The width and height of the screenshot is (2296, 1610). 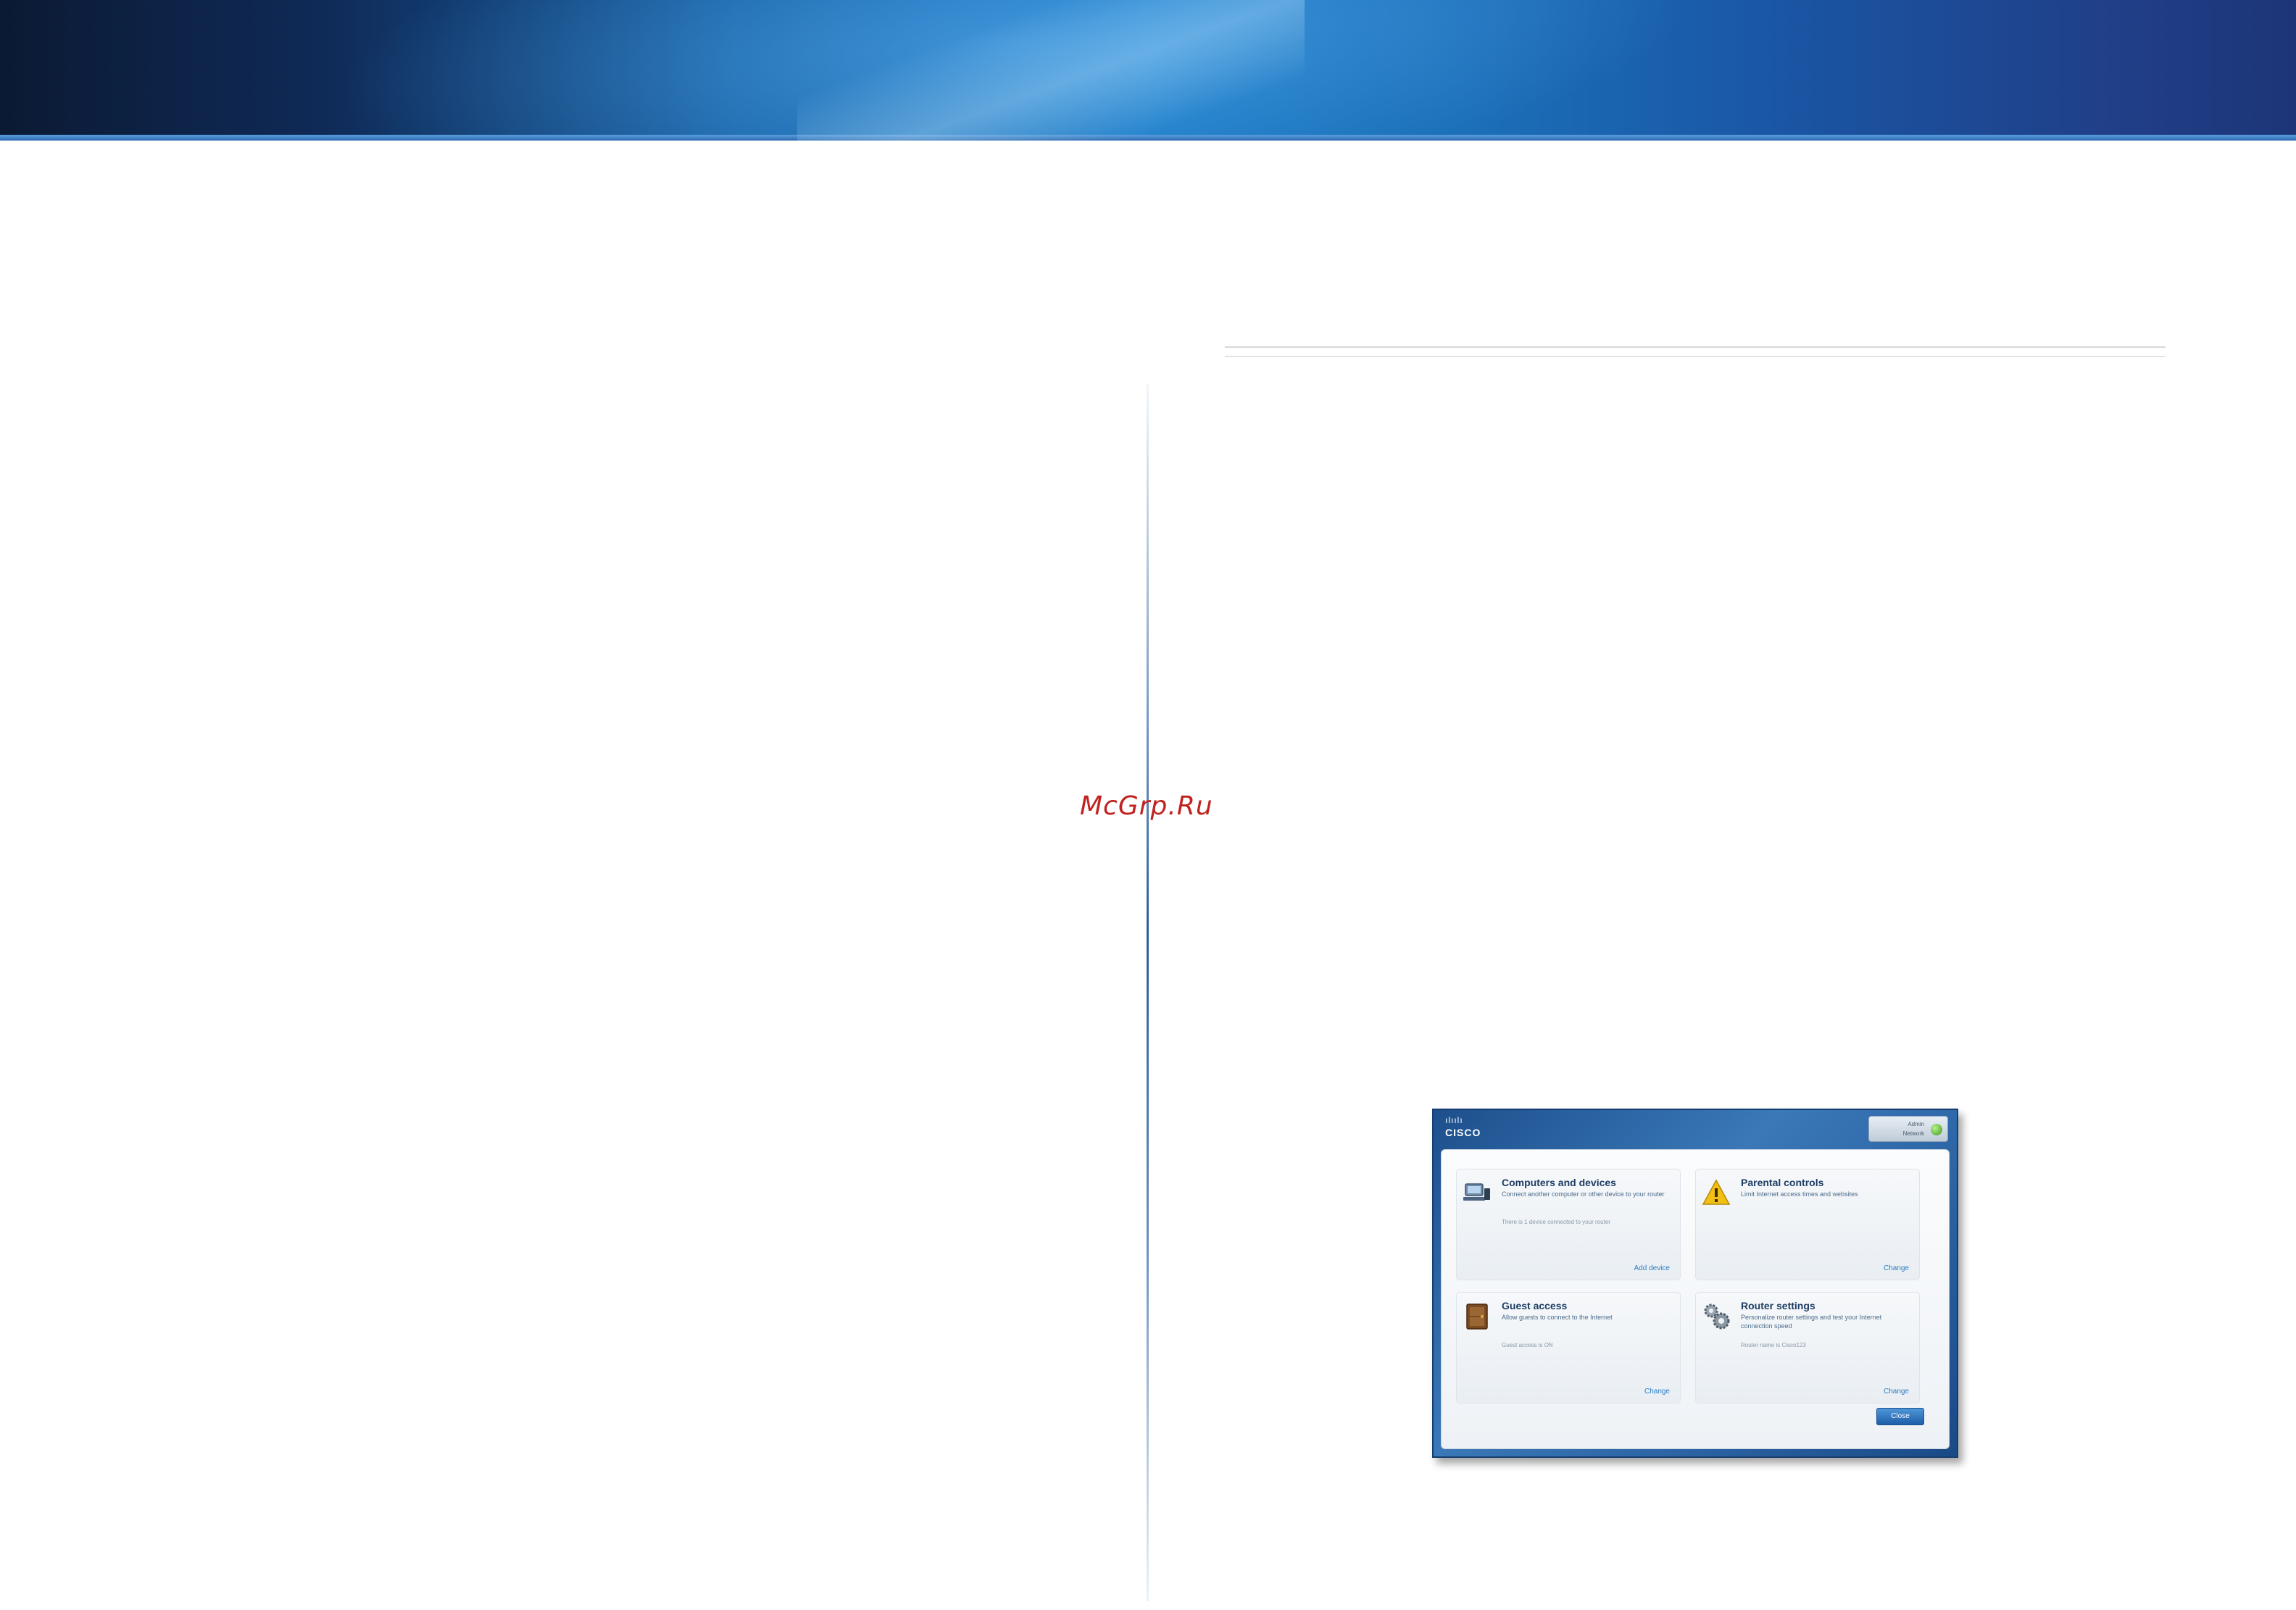 I want to click on warning-icon, so click(x=1716, y=1192).